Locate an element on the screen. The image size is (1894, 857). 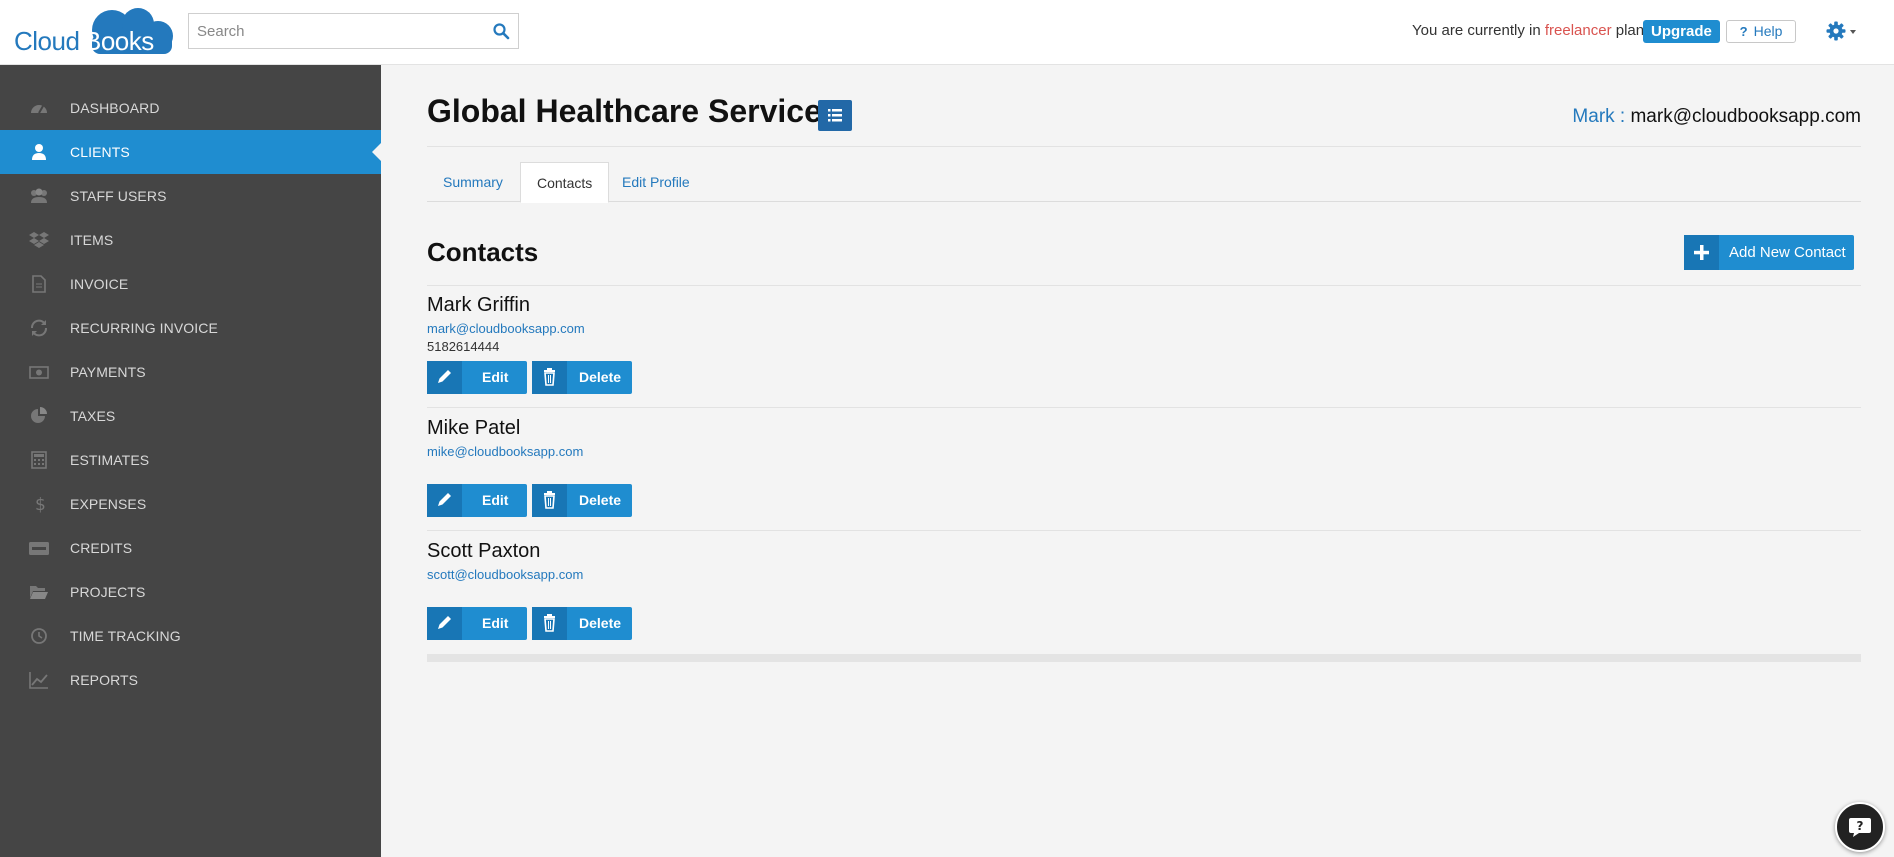
sidebar-label: ITEMS is located at coordinates (92, 240).